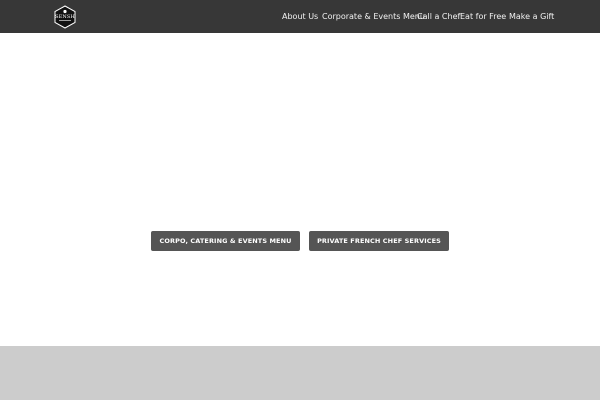 The image size is (600, 400). I want to click on site-logo: SENSH, so click(65, 17).